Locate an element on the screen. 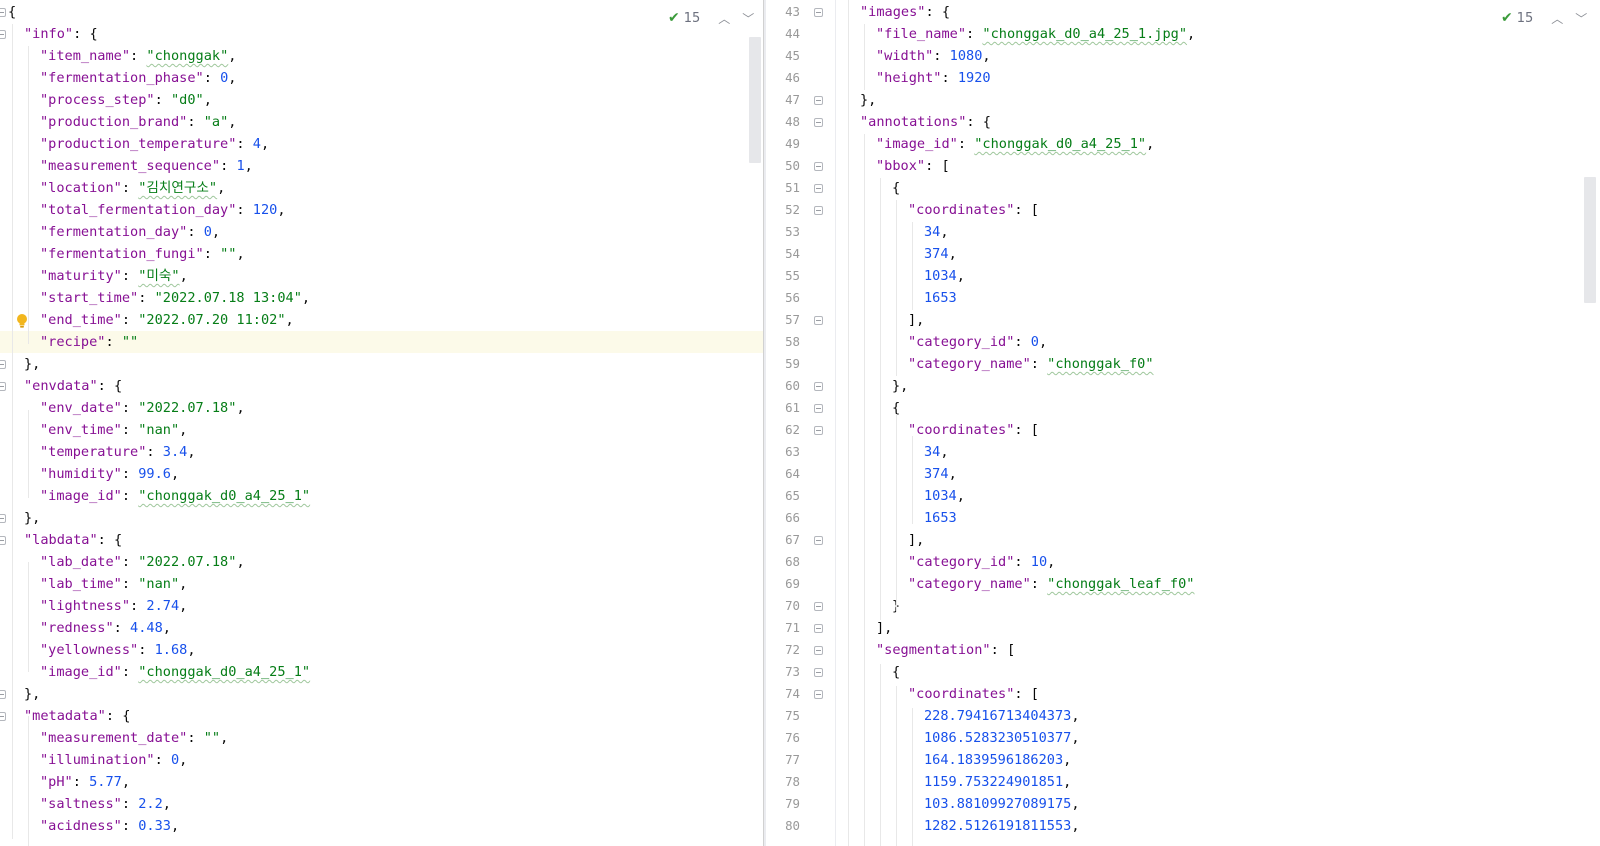 Image resolution: width=1600 pixels, height=846 pixels. code-line: "file_name": "chonggak_d0_a4_25_1.jpg", is located at coordinates (1218, 34).